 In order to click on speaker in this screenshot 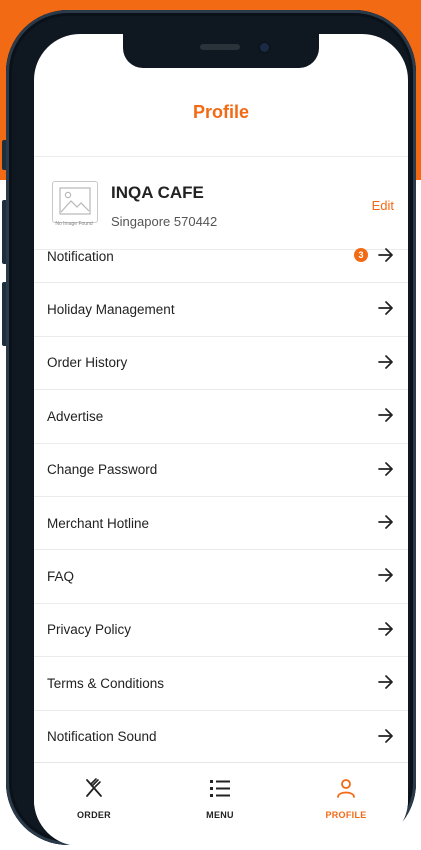, I will do `click(220, 47)`.